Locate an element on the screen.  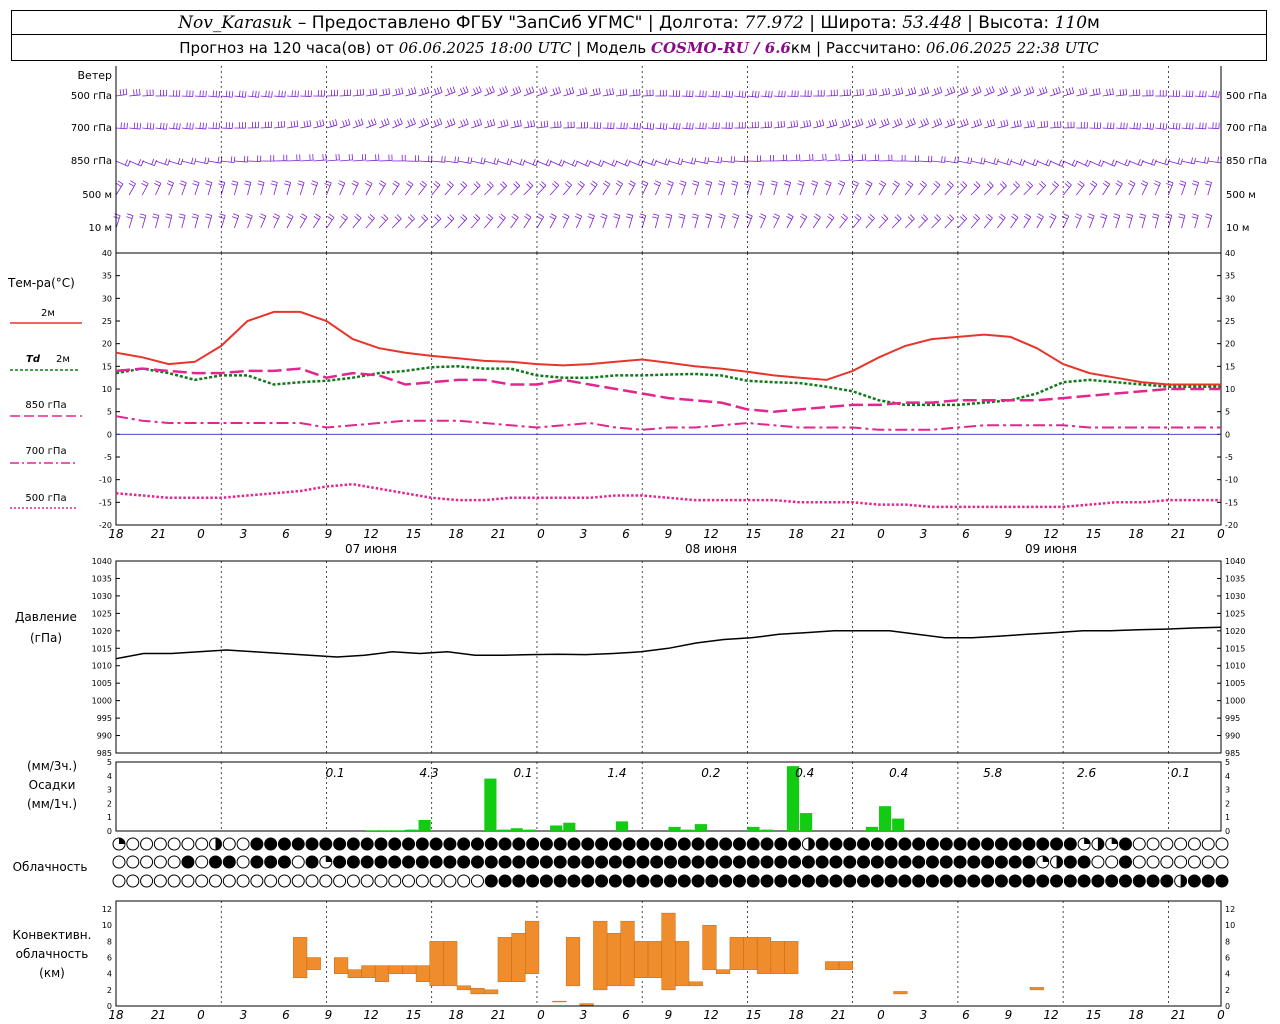
wind-level-label: 500 гПа is located at coordinates (1246, 96).